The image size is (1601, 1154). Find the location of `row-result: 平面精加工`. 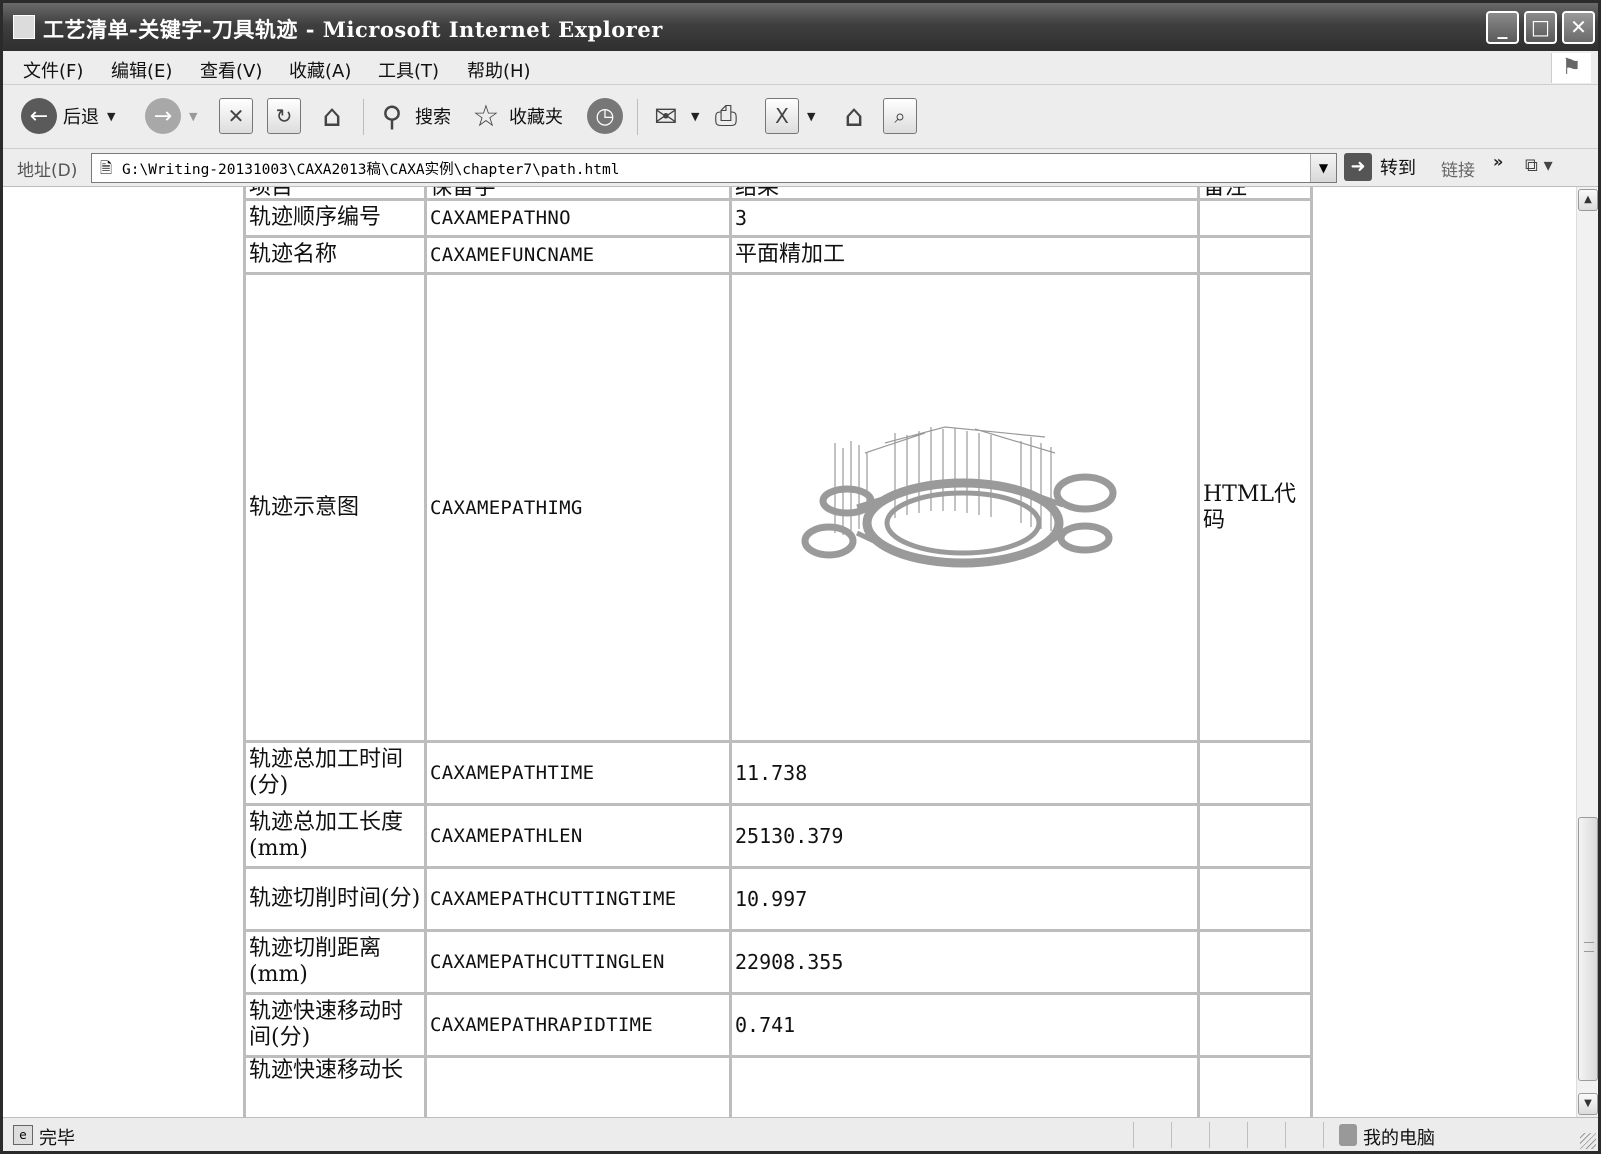

row-result: 平面精加工 is located at coordinates (964, 255).